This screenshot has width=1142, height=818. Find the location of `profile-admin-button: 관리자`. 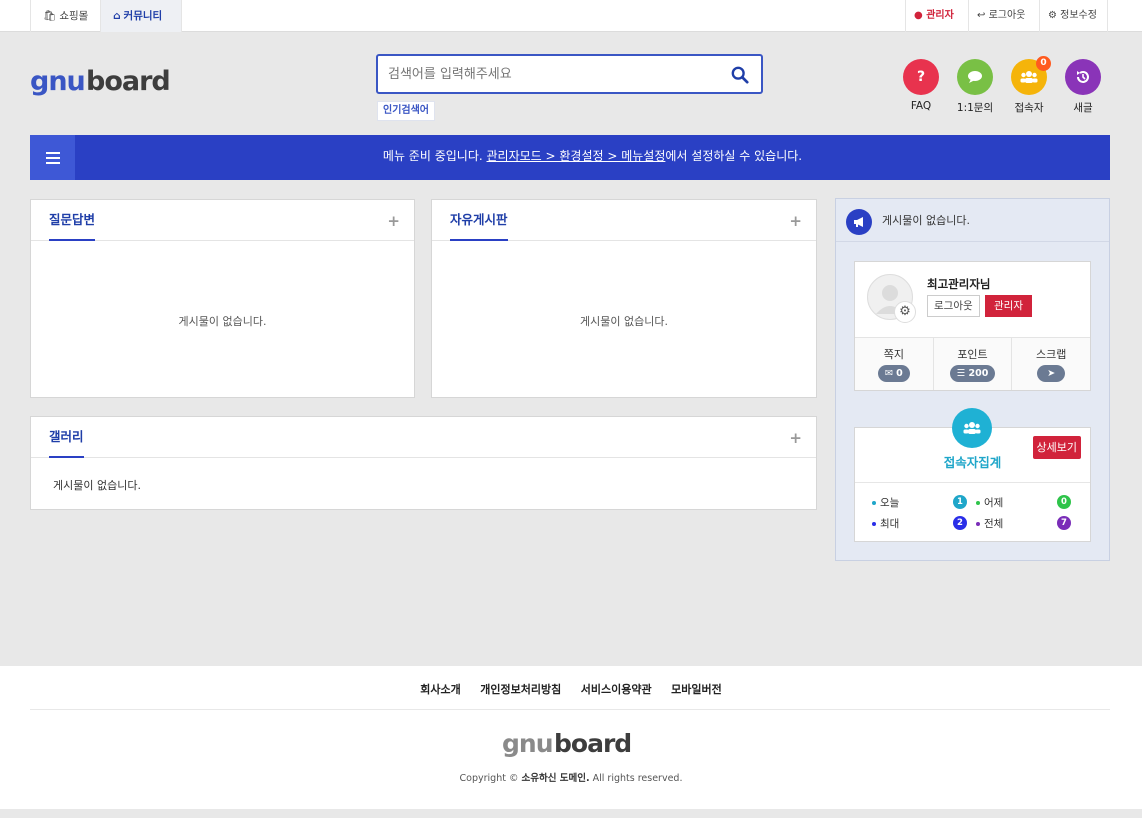

profile-admin-button: 관리자 is located at coordinates (1008, 306).